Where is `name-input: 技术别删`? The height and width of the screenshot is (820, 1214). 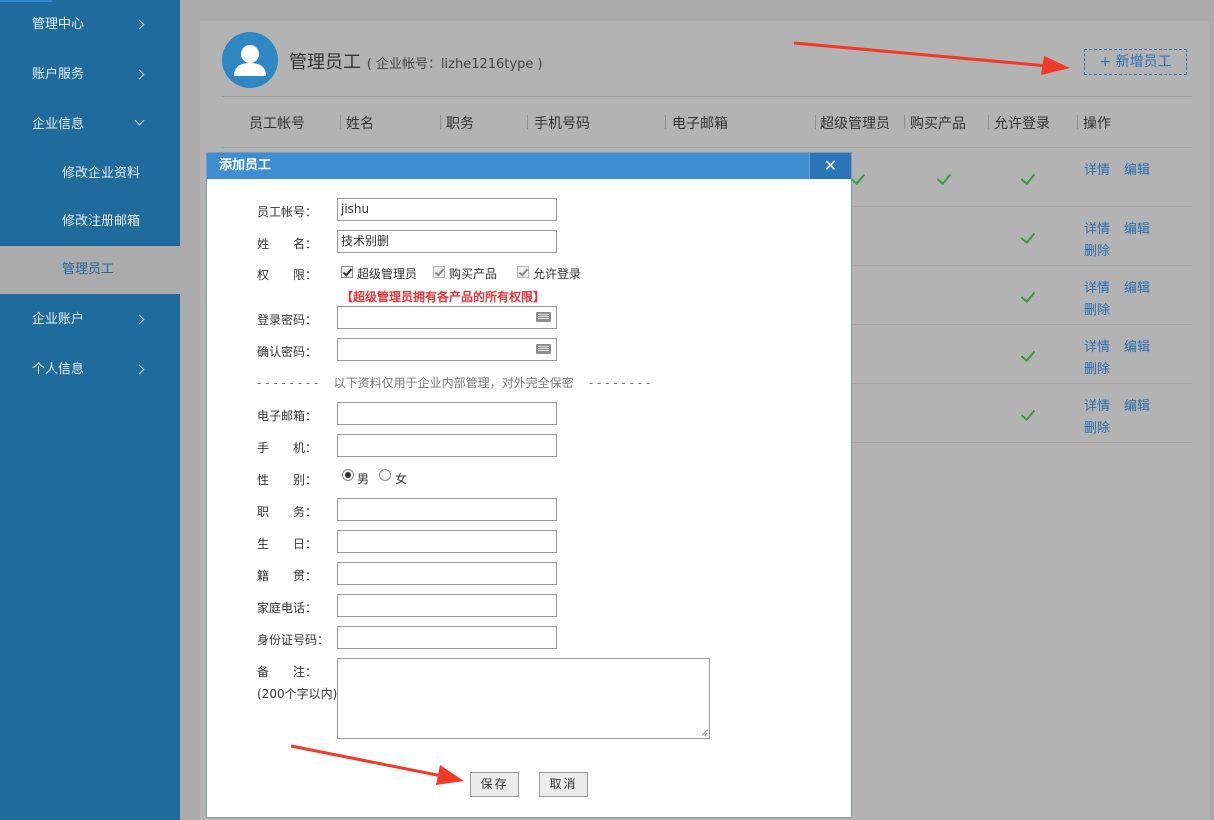 name-input: 技术别删 is located at coordinates (447, 241).